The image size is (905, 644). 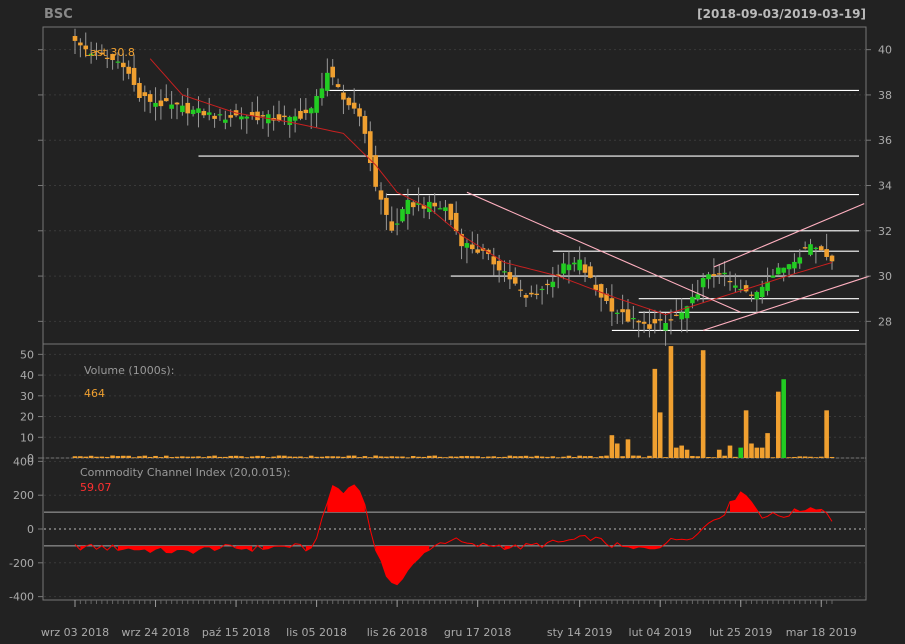 What do you see at coordinates (781, 14) in the screenshot?
I see `chart-date-range: [2018-09-03/2019-03-19]` at bounding box center [781, 14].